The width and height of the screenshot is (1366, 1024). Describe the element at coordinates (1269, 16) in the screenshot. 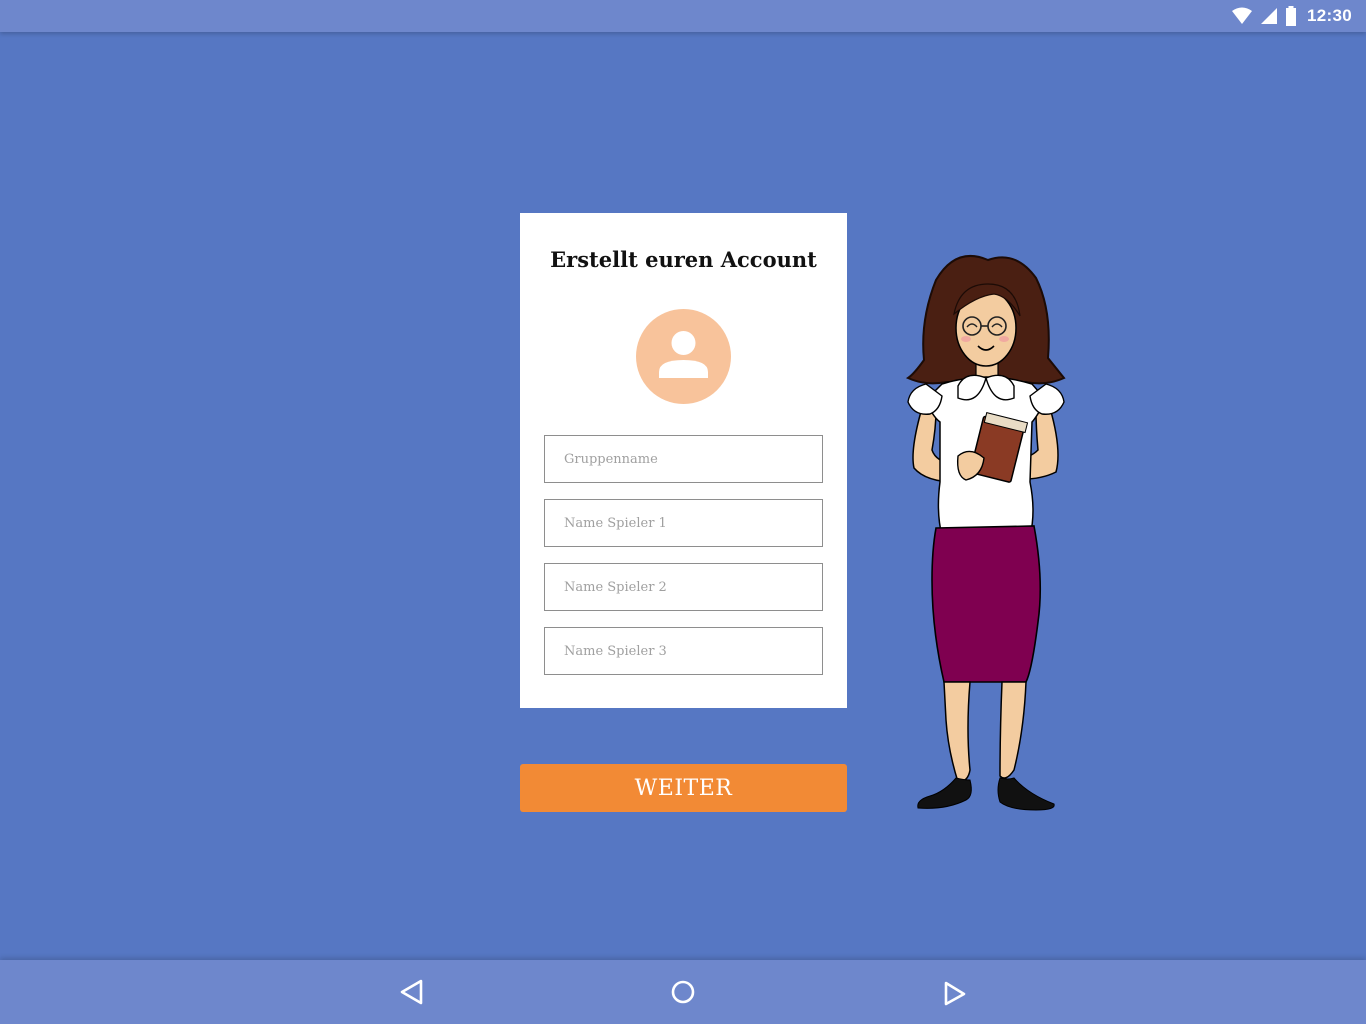

I see `cell-signal-icon` at that location.